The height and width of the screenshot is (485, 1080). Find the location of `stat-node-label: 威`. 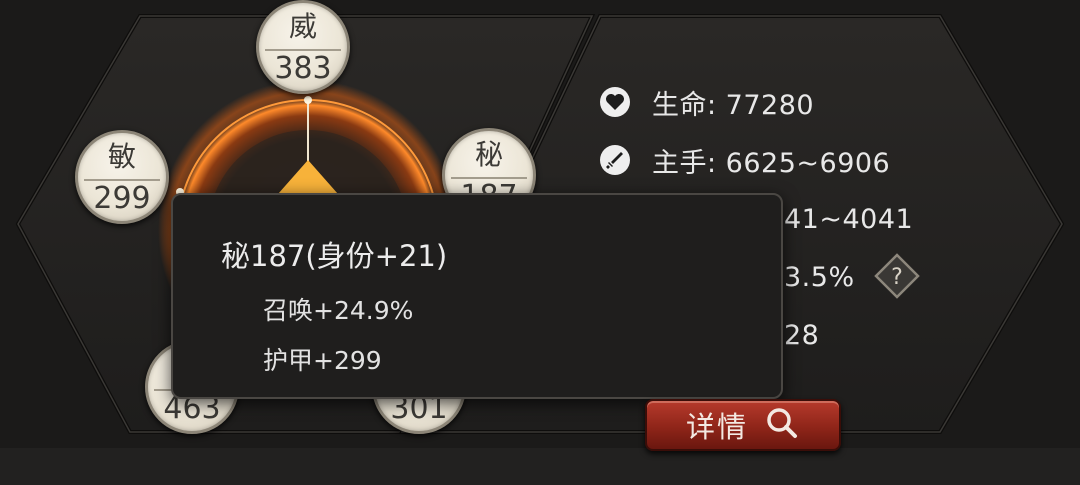

stat-node-label: 威 is located at coordinates (302, 26).